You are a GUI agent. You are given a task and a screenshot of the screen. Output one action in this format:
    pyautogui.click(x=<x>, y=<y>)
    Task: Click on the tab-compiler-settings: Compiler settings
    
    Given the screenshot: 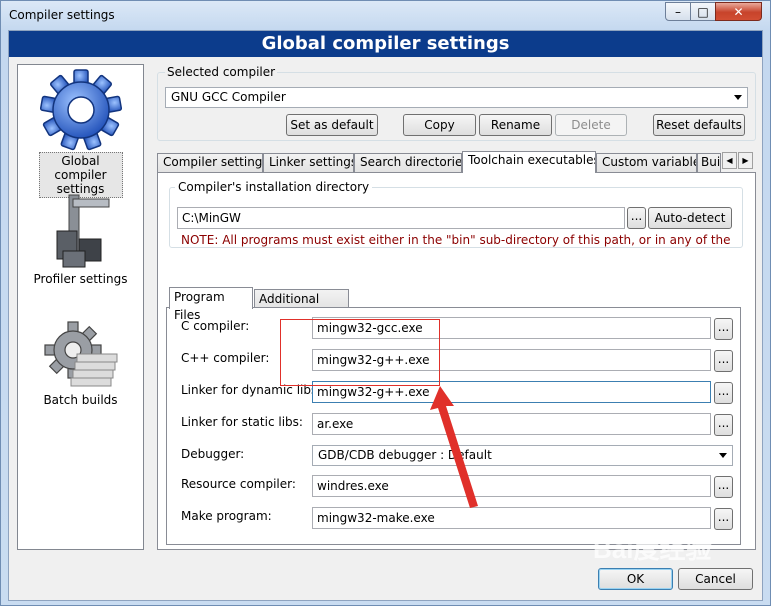 What is the action you would take?
    pyautogui.click(x=210, y=162)
    